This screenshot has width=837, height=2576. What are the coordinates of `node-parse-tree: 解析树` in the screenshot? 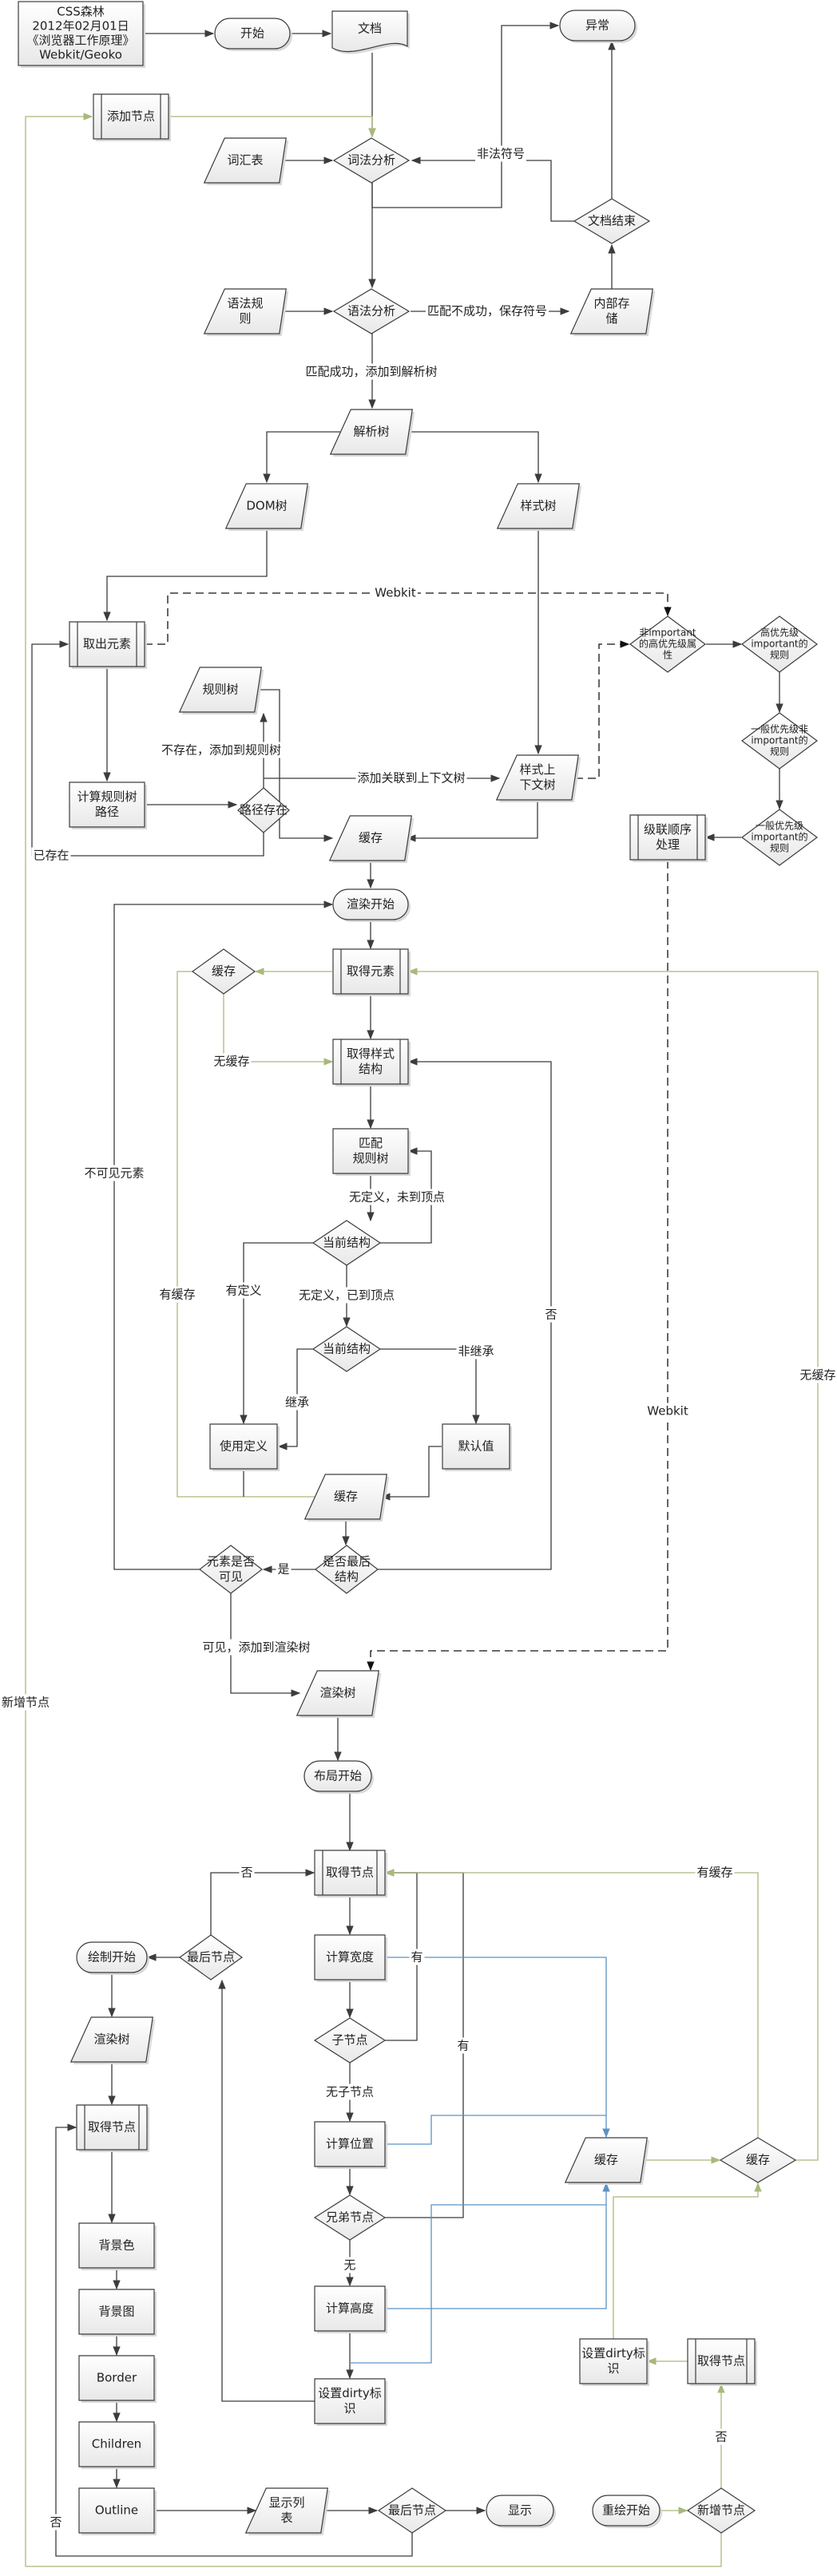 It's located at (372, 433).